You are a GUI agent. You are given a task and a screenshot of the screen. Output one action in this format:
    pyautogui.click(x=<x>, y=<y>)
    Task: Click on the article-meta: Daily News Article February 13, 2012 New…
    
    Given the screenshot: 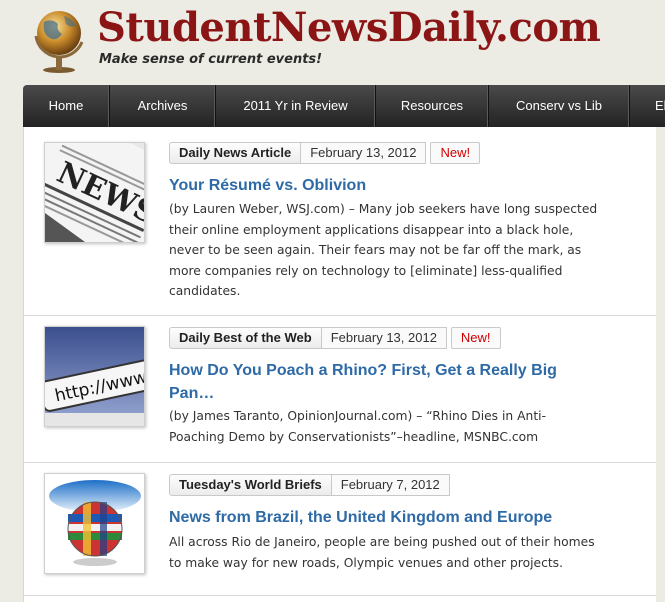 What is the action you would take?
    pyautogui.click(x=325, y=153)
    